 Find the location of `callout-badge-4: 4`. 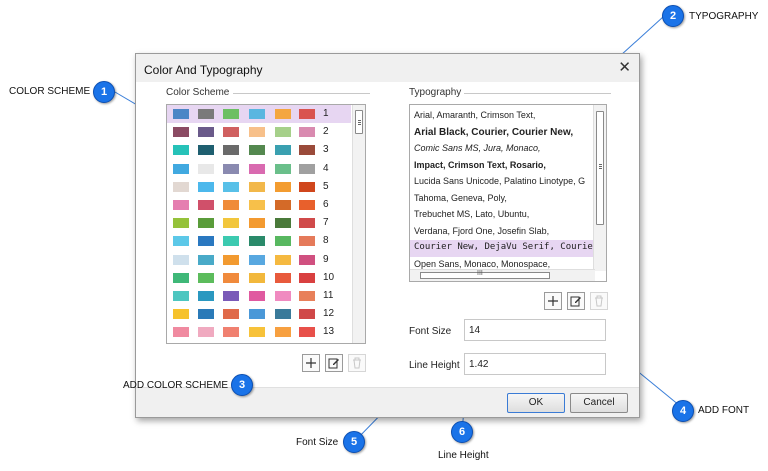

callout-badge-4: 4 is located at coordinates (683, 411).